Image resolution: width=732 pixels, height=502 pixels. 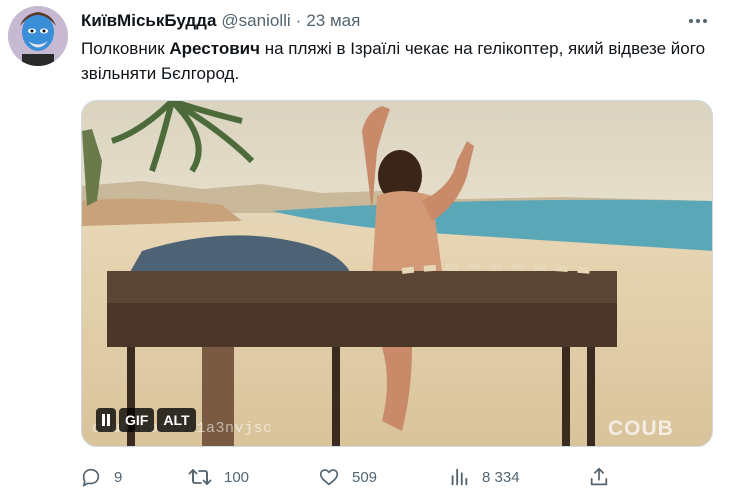 I want to click on views-count: 8 334, so click(x=501, y=477).